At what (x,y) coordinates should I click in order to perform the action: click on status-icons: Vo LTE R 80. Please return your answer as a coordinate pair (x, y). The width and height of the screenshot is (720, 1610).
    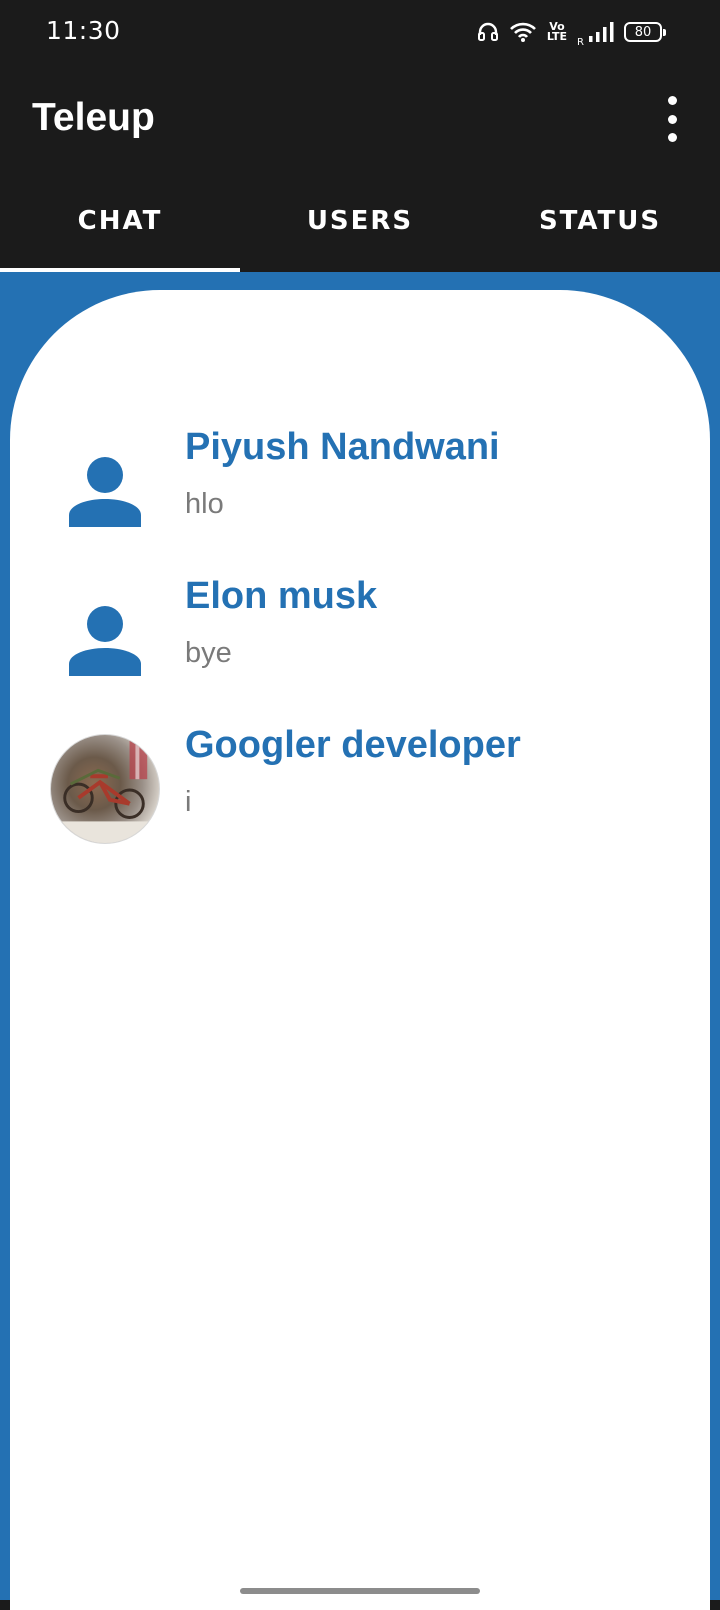
    Looking at the image, I should click on (571, 32).